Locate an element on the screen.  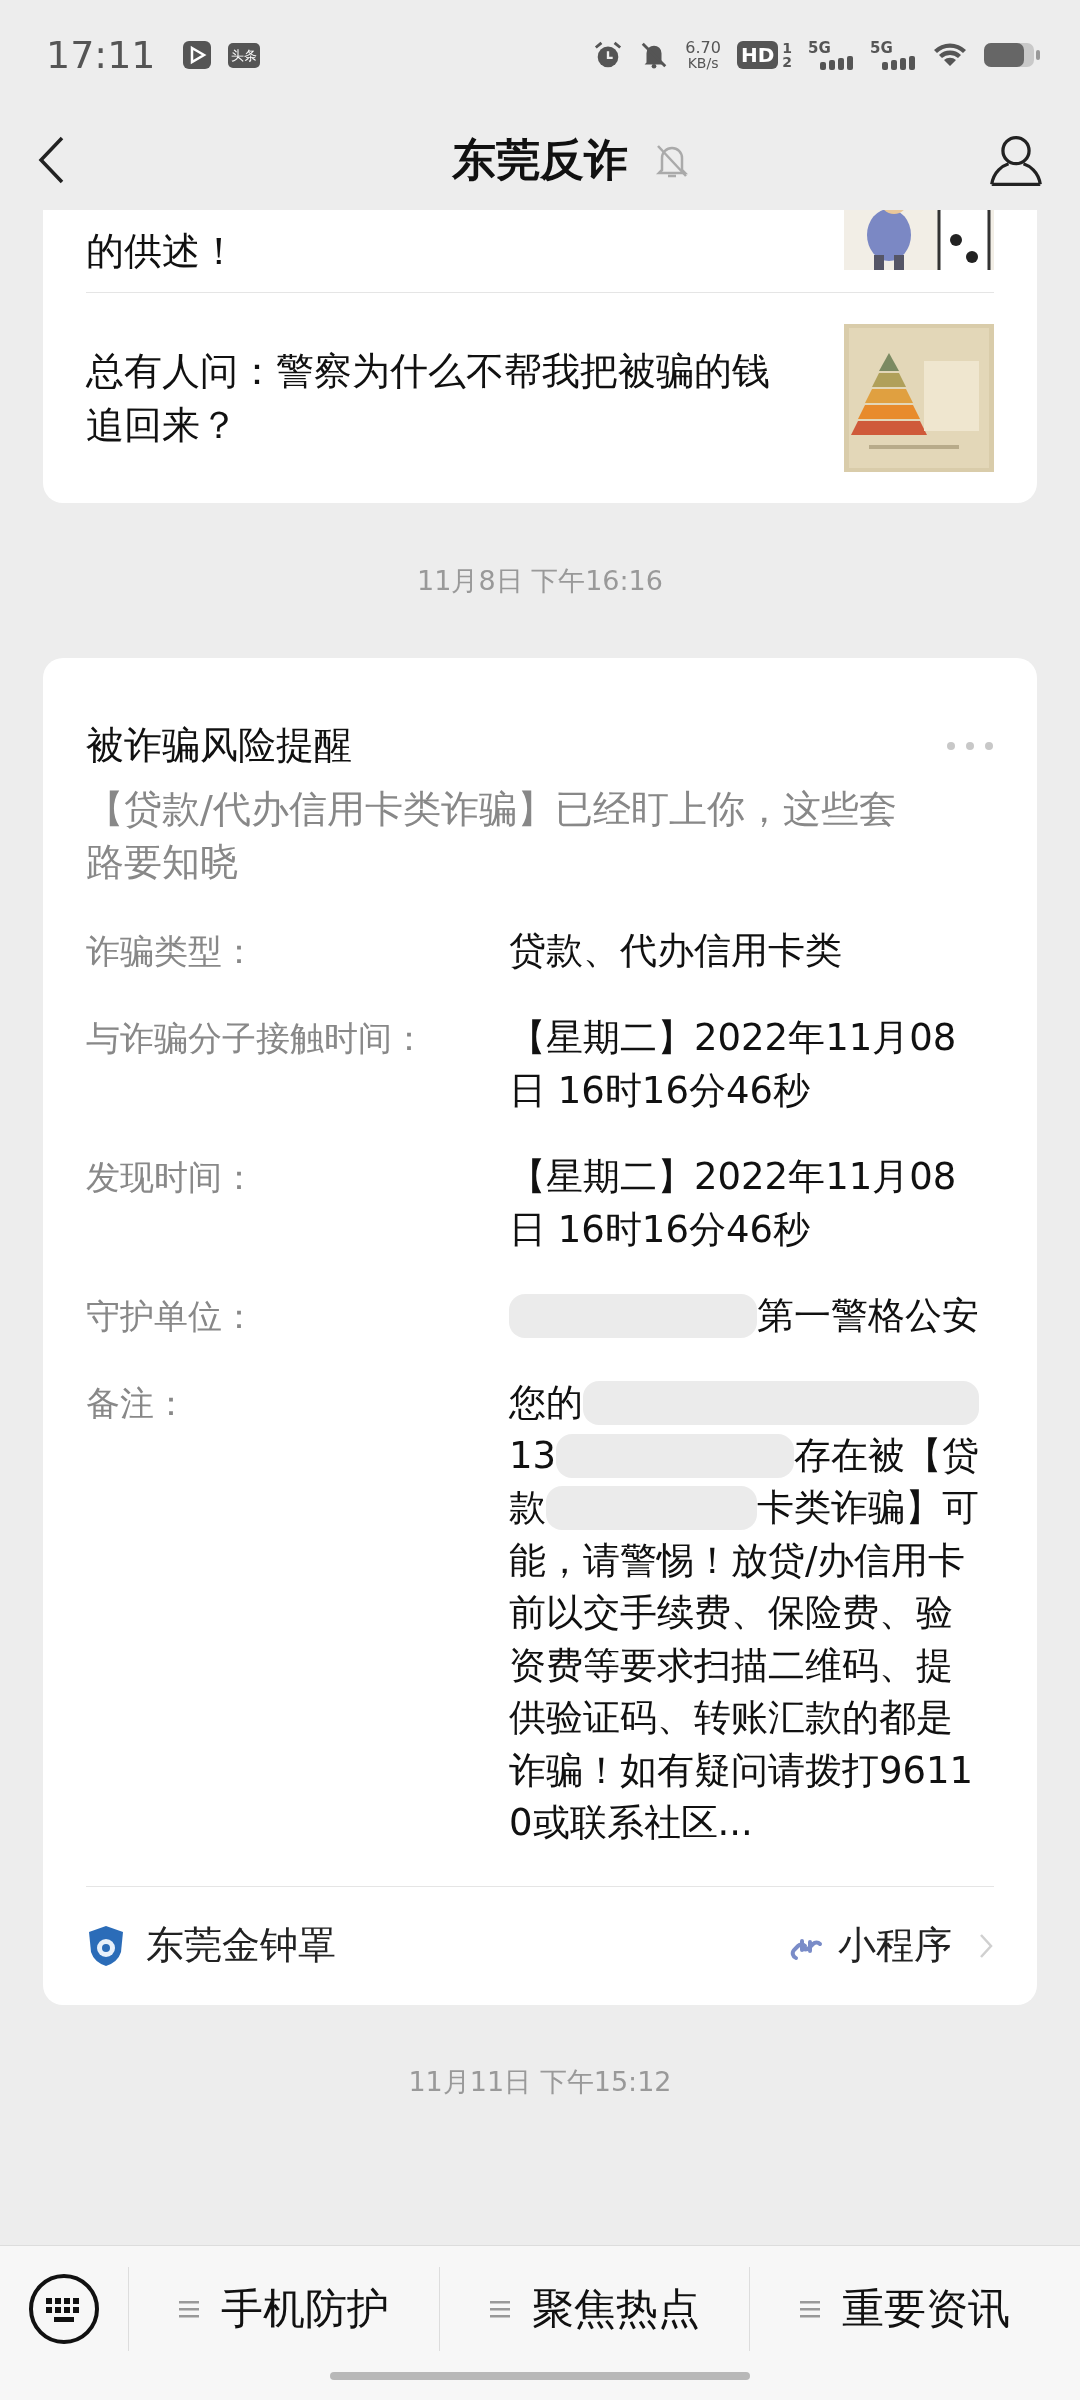
shield-logo-icon is located at coordinates (106, 1945).